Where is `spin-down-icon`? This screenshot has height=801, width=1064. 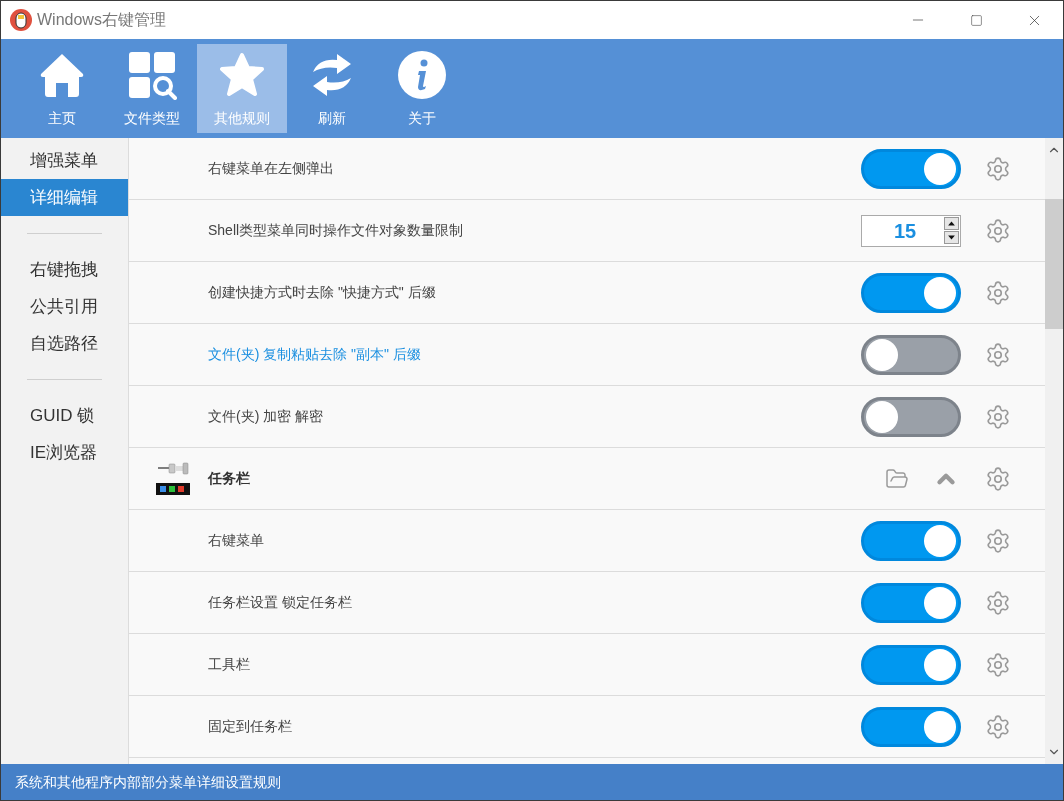
spin-down-icon is located at coordinates (951, 237).